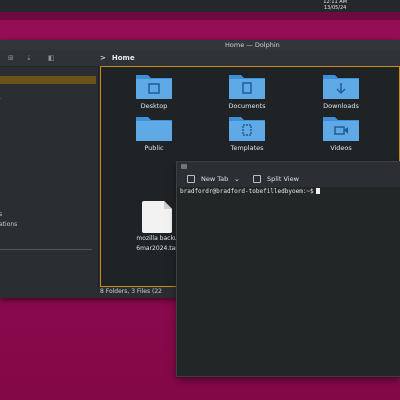  Describe the element at coordinates (191, 179) in the screenshot. I see `new-tab-icon` at that location.